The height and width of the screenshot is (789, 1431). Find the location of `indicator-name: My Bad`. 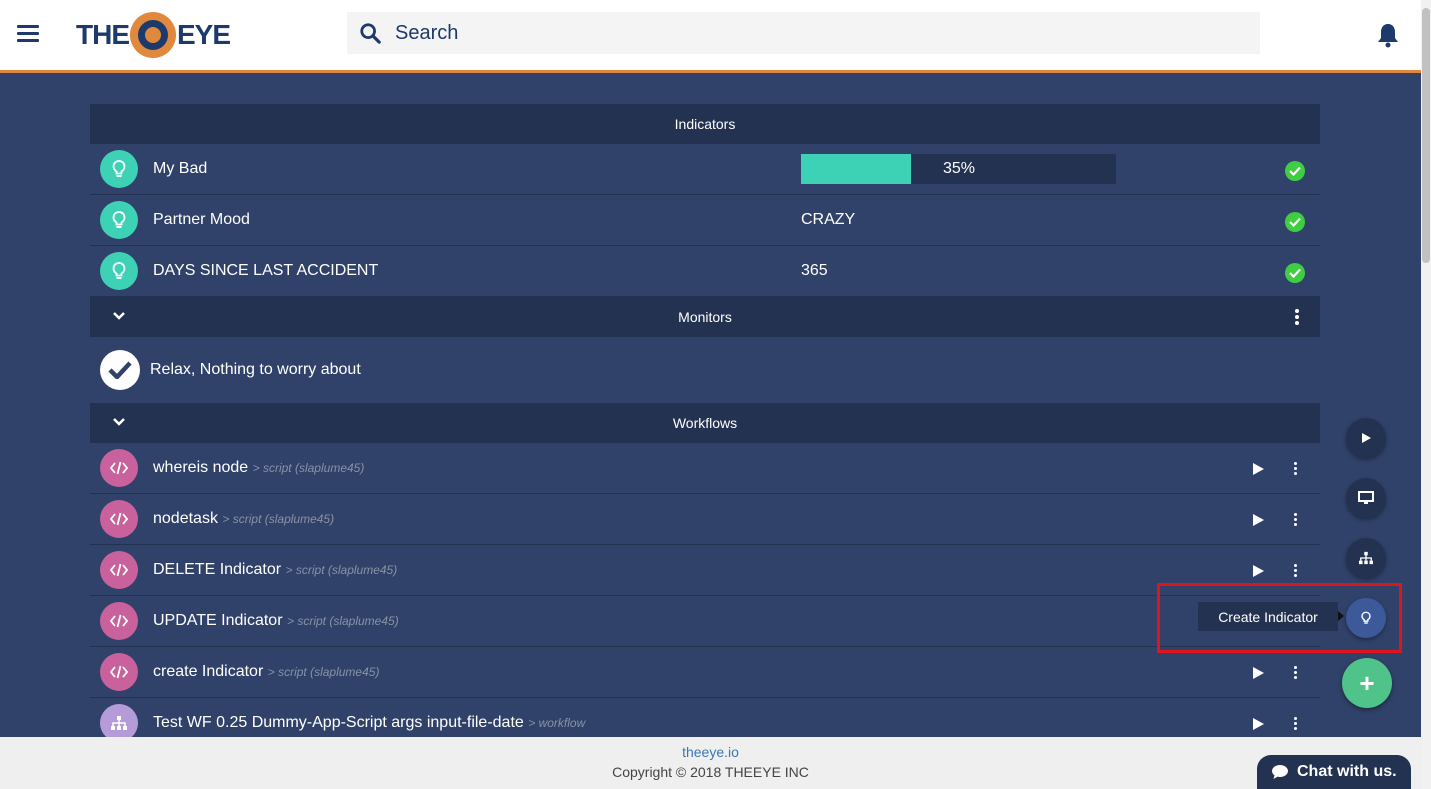

indicator-name: My Bad is located at coordinates (180, 168).